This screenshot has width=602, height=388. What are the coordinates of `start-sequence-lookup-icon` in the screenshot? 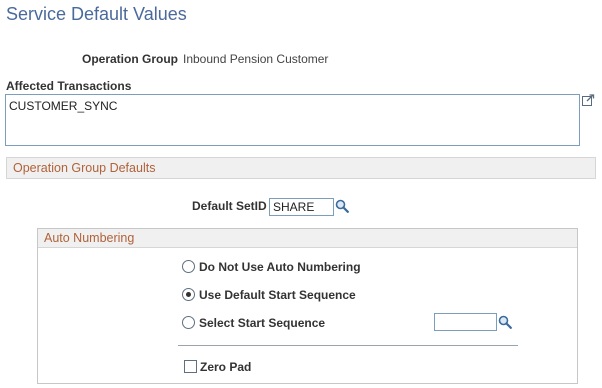 It's located at (505, 322).